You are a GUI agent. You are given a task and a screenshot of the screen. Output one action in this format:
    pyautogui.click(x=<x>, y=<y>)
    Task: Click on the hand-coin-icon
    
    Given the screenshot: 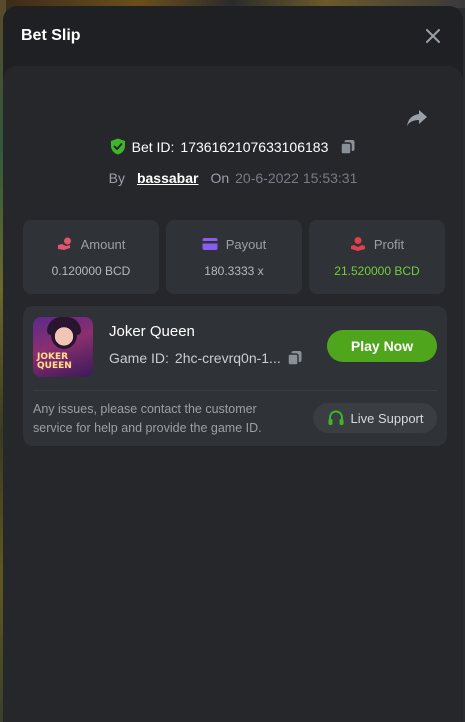 What is the action you would take?
    pyautogui.click(x=64, y=243)
    